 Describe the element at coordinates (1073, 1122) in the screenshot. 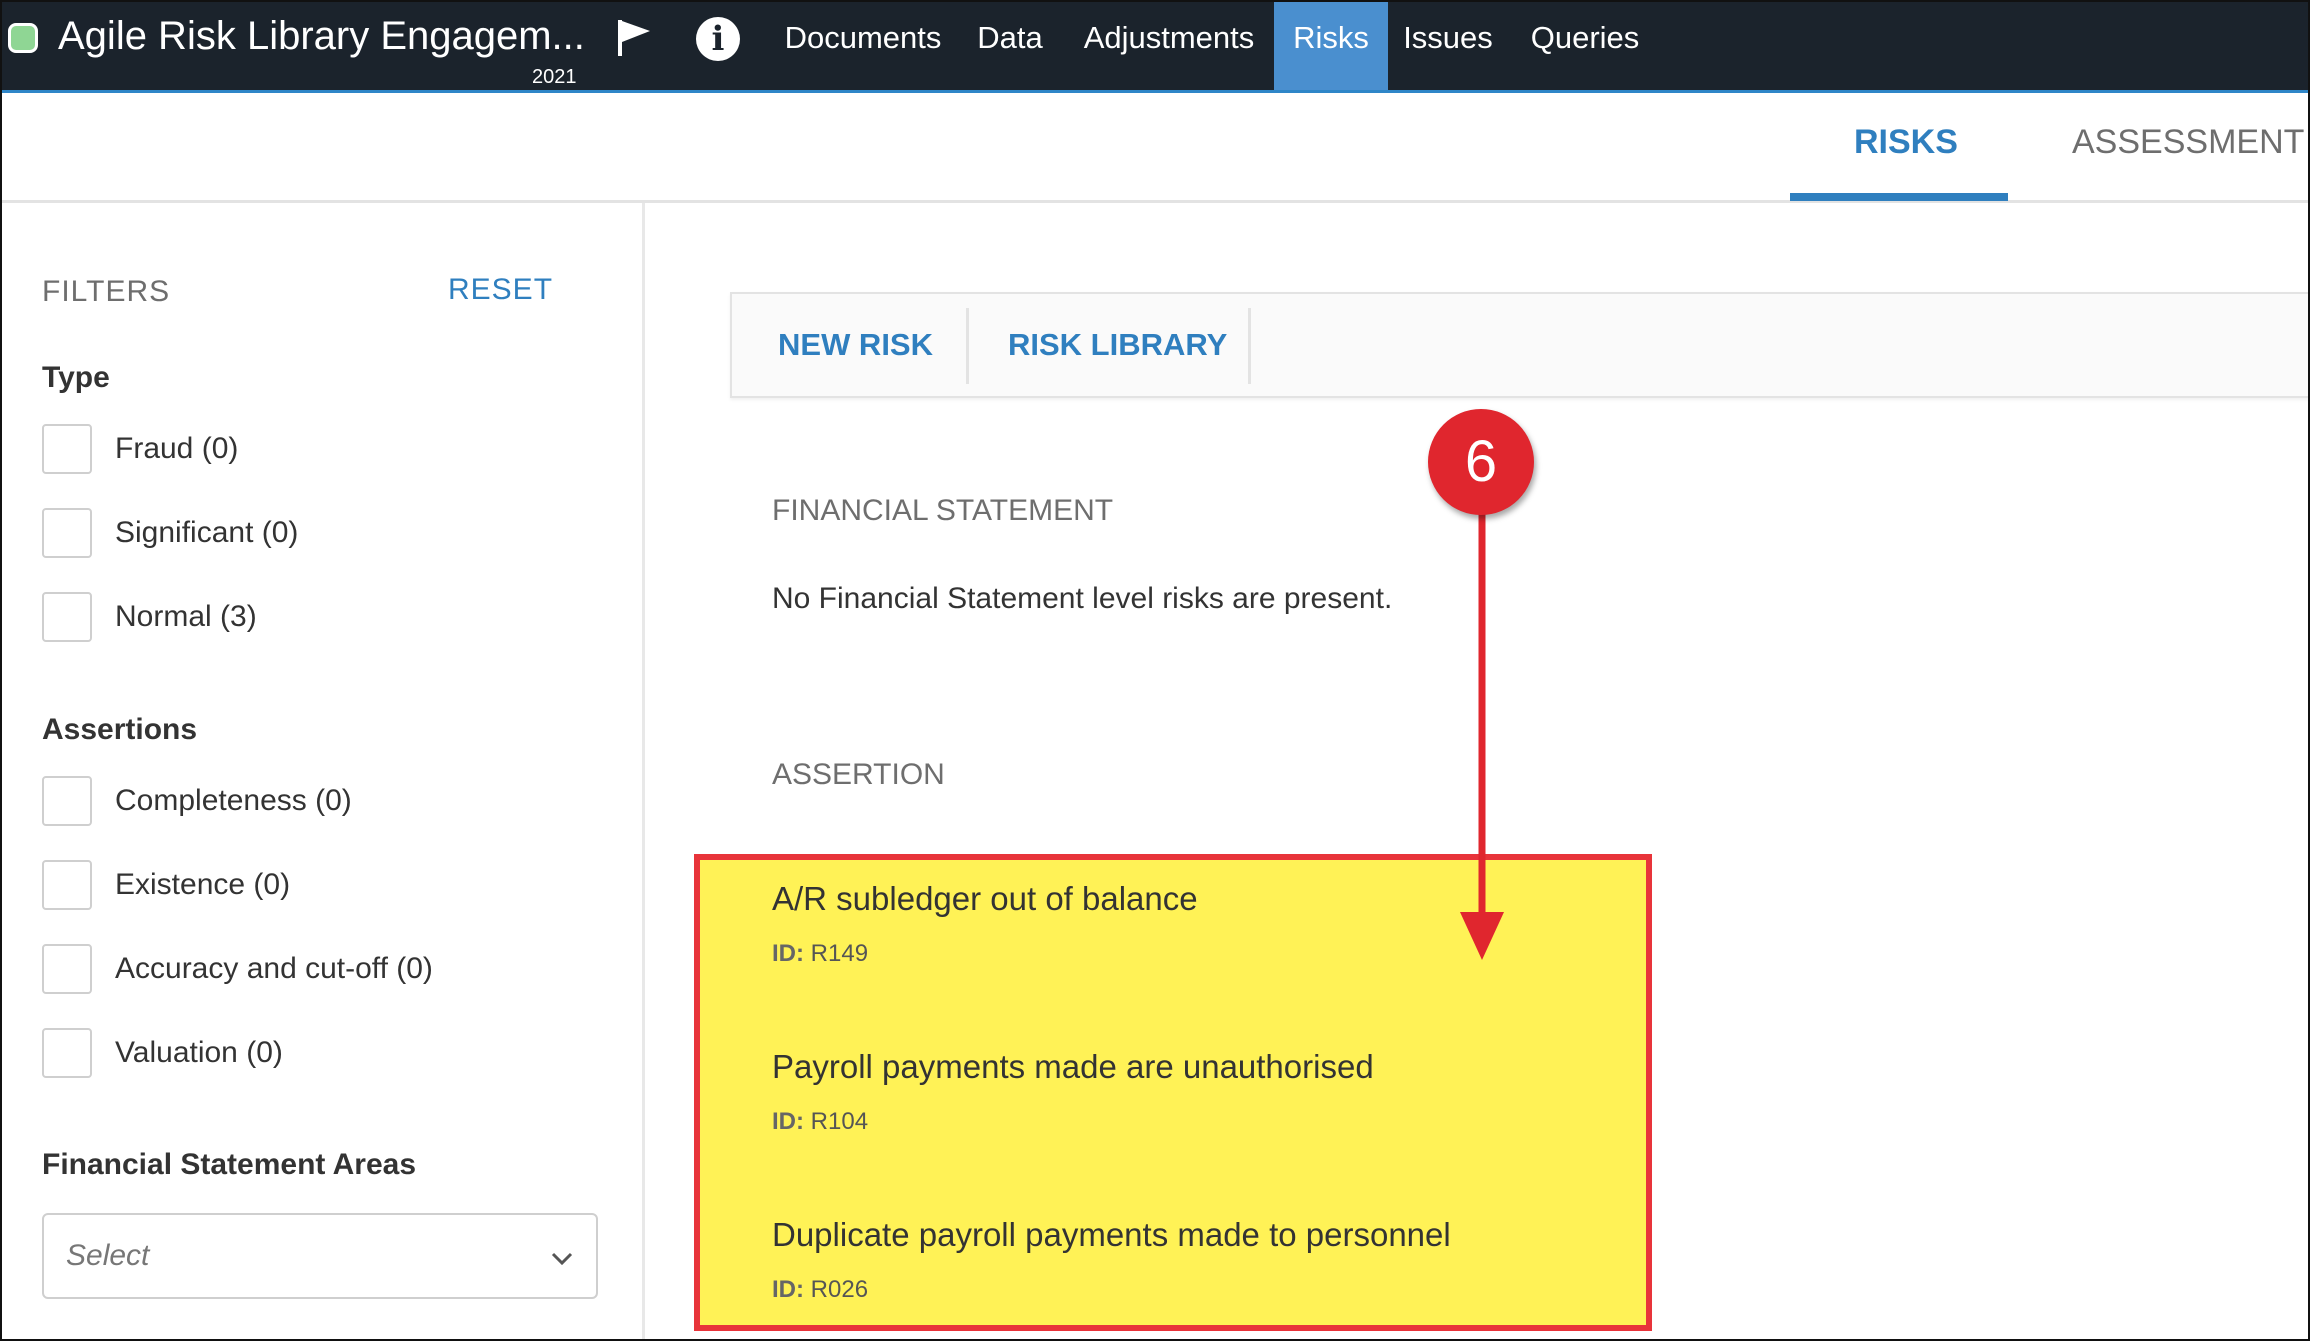

I see `risk-id: ID: R104` at that location.